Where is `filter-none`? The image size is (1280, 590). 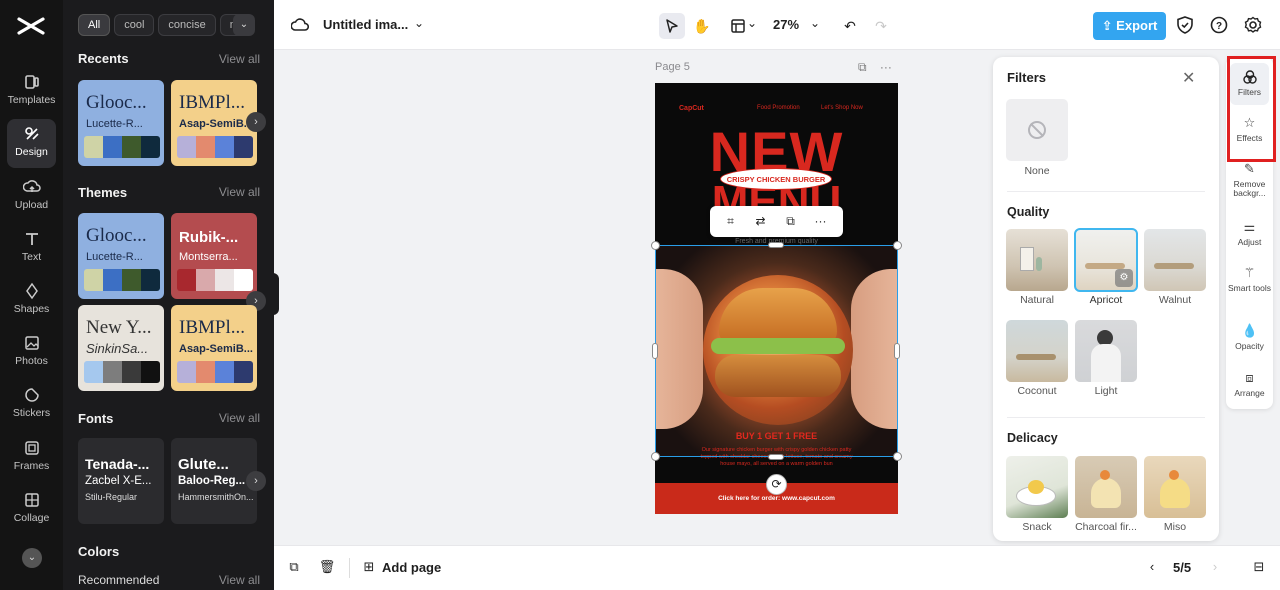
filter-none is located at coordinates (1037, 130).